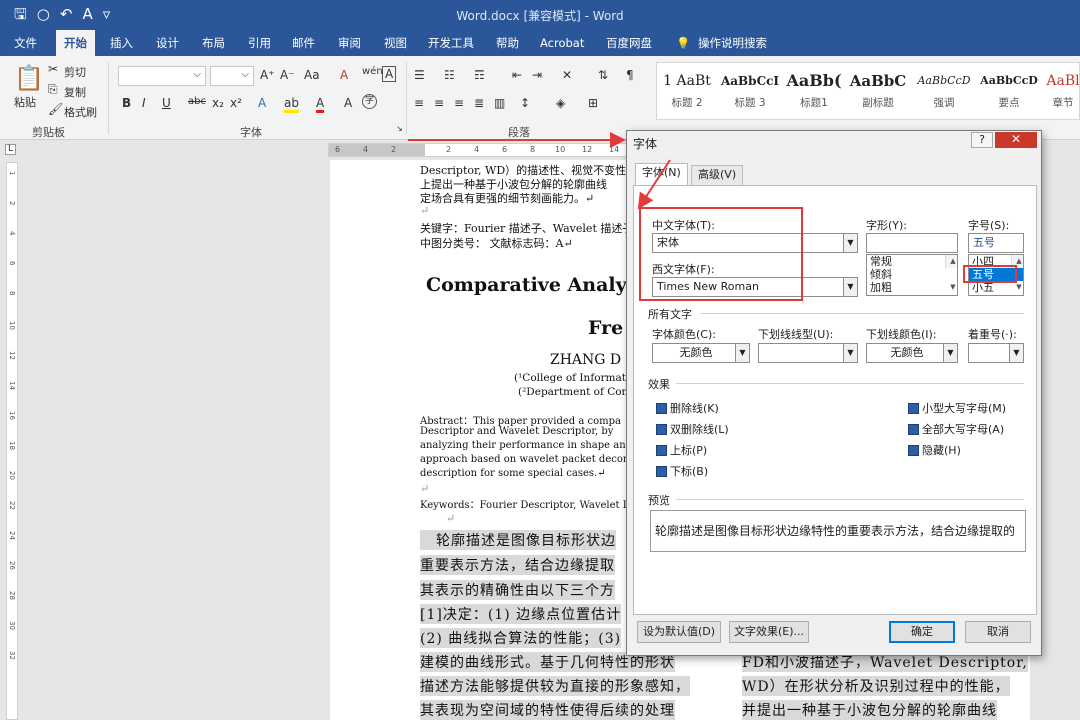 This screenshot has height=720, width=1080. Describe the element at coordinates (126, 103) in the screenshot. I see `bold-button: B` at that location.